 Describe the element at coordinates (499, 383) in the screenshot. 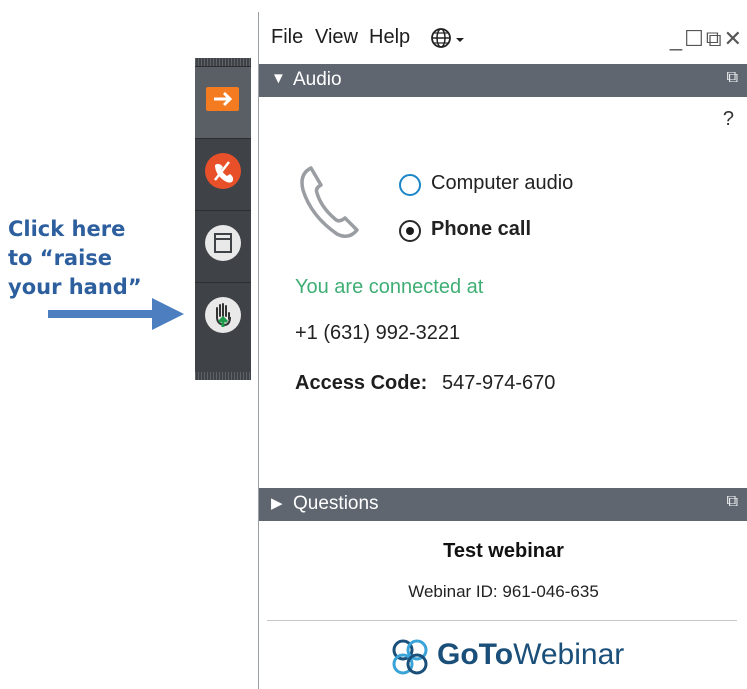

I see `access-code-value: 547-974-670` at that location.